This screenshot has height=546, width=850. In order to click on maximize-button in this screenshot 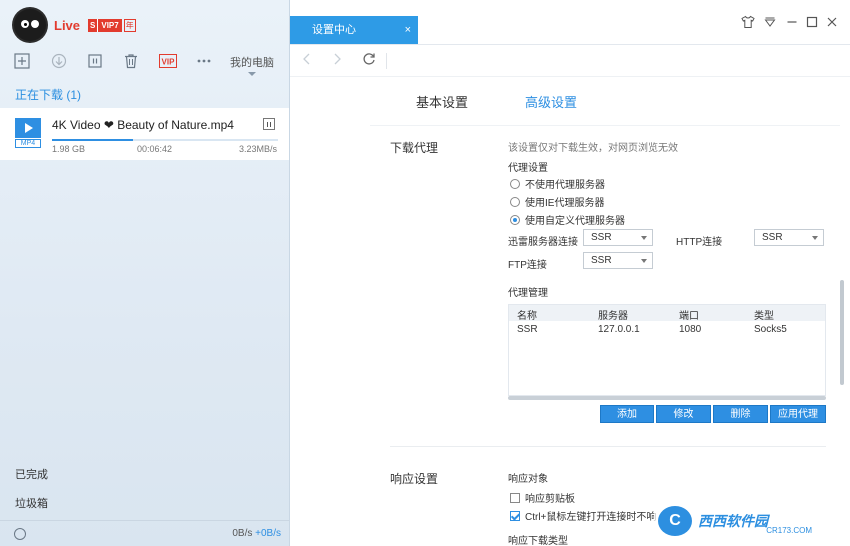, I will do `click(812, 22)`.